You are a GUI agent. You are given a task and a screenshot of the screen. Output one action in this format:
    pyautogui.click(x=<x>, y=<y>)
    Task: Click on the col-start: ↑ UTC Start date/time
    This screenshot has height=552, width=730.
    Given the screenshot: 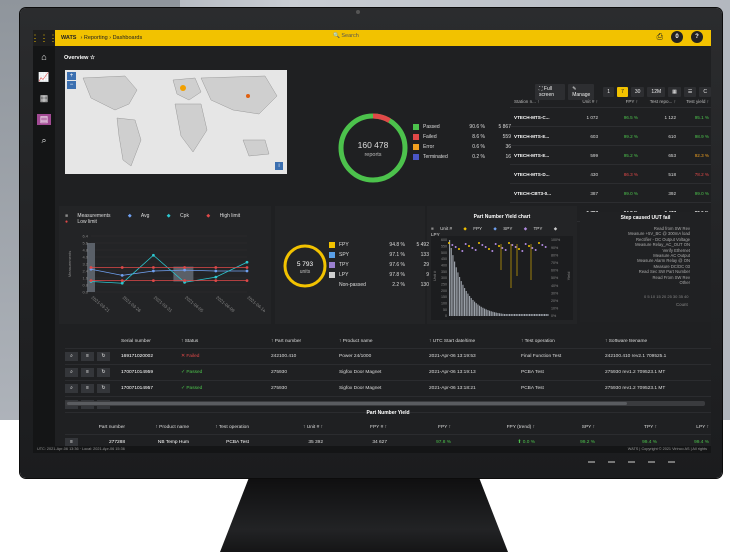 What is the action you would take?
    pyautogui.click(x=475, y=341)
    